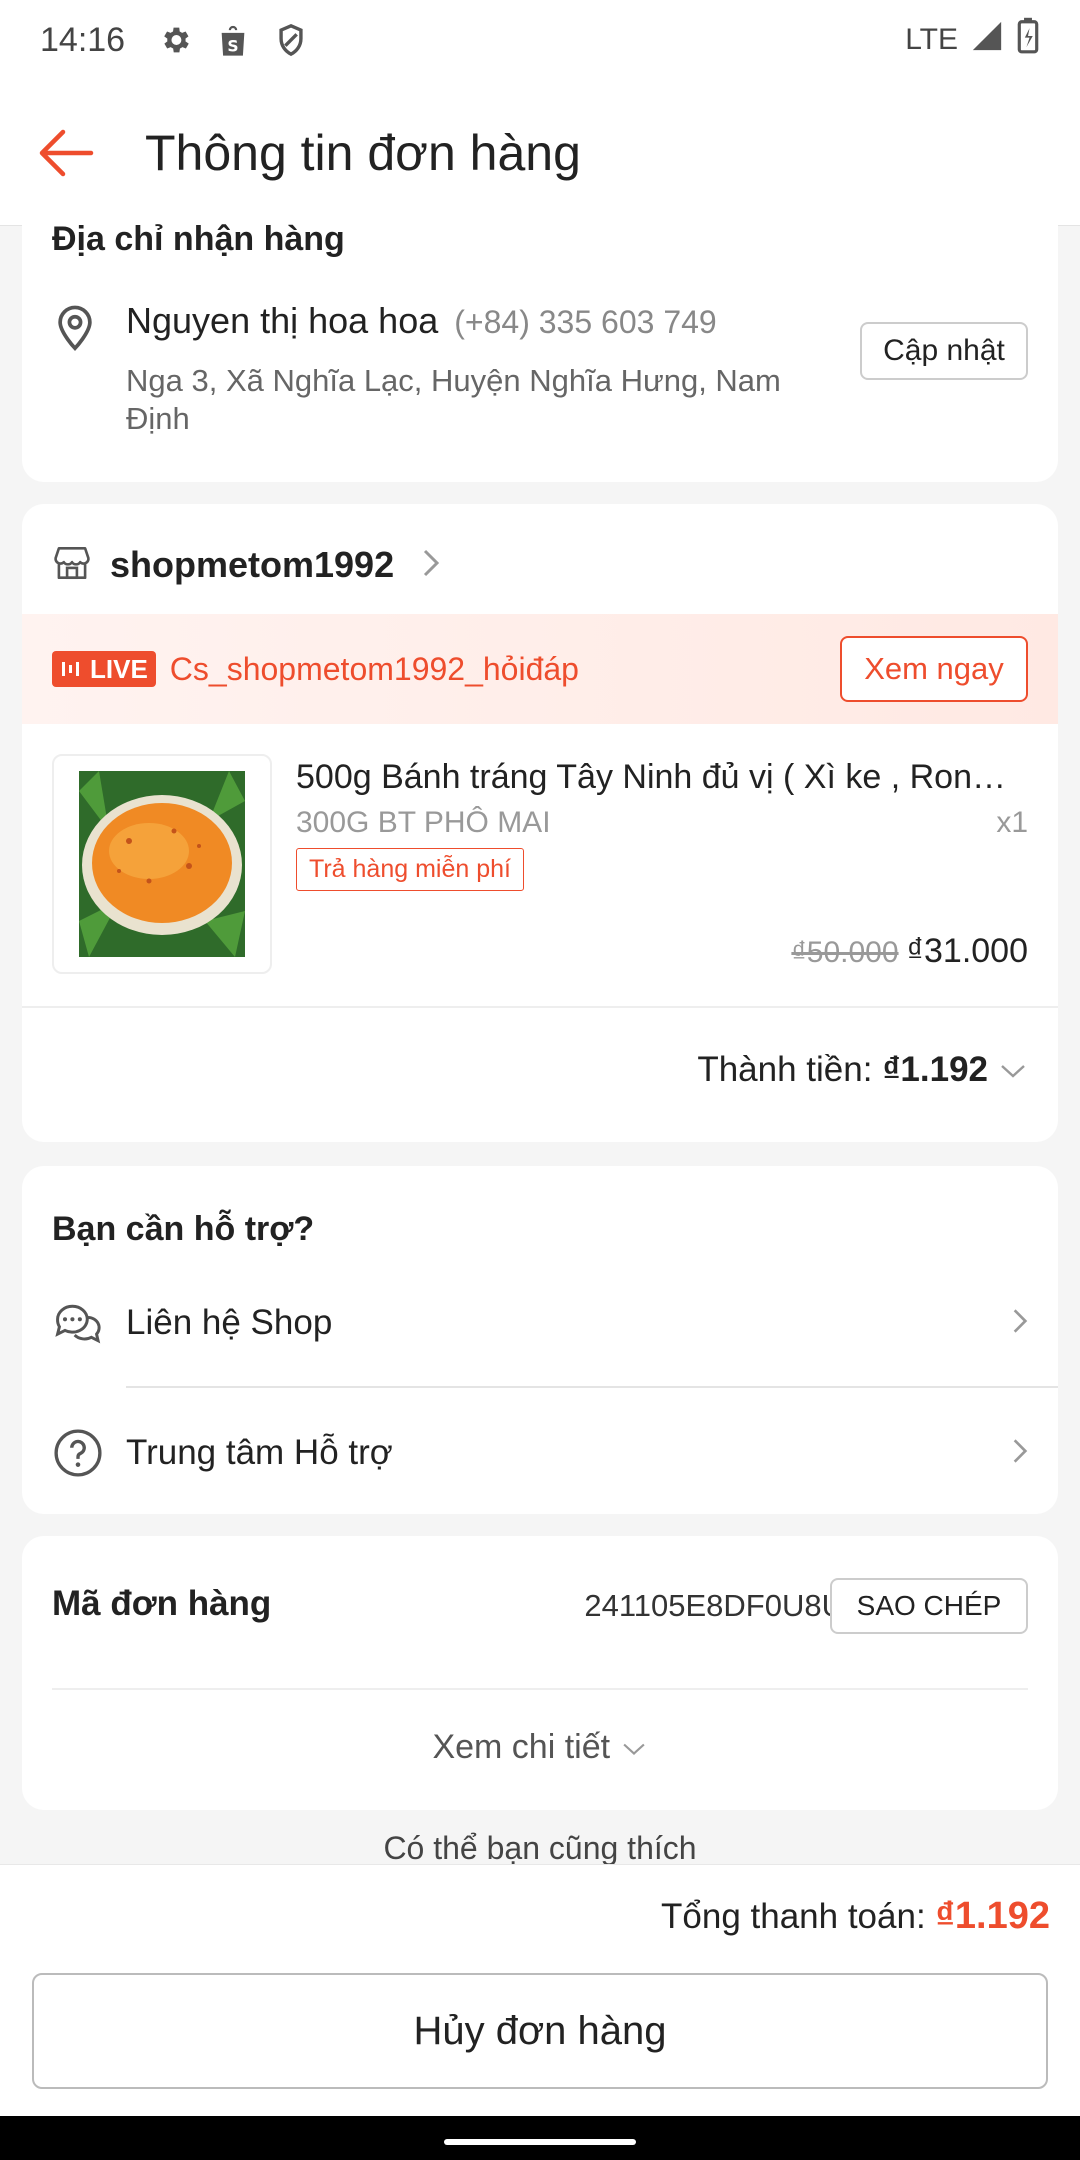 Image resolution: width=1080 pixels, height=2160 pixels. Describe the element at coordinates (175, 40) in the screenshot. I see `settings-icon` at that location.